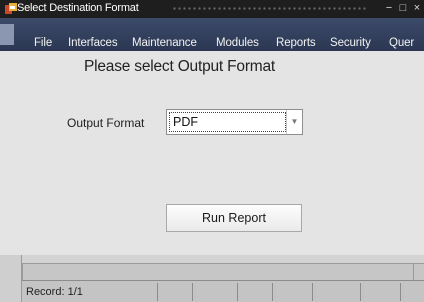 The image size is (424, 302). Describe the element at coordinates (54, 292) in the screenshot. I see `record-indicator: Record: 1/1` at that location.